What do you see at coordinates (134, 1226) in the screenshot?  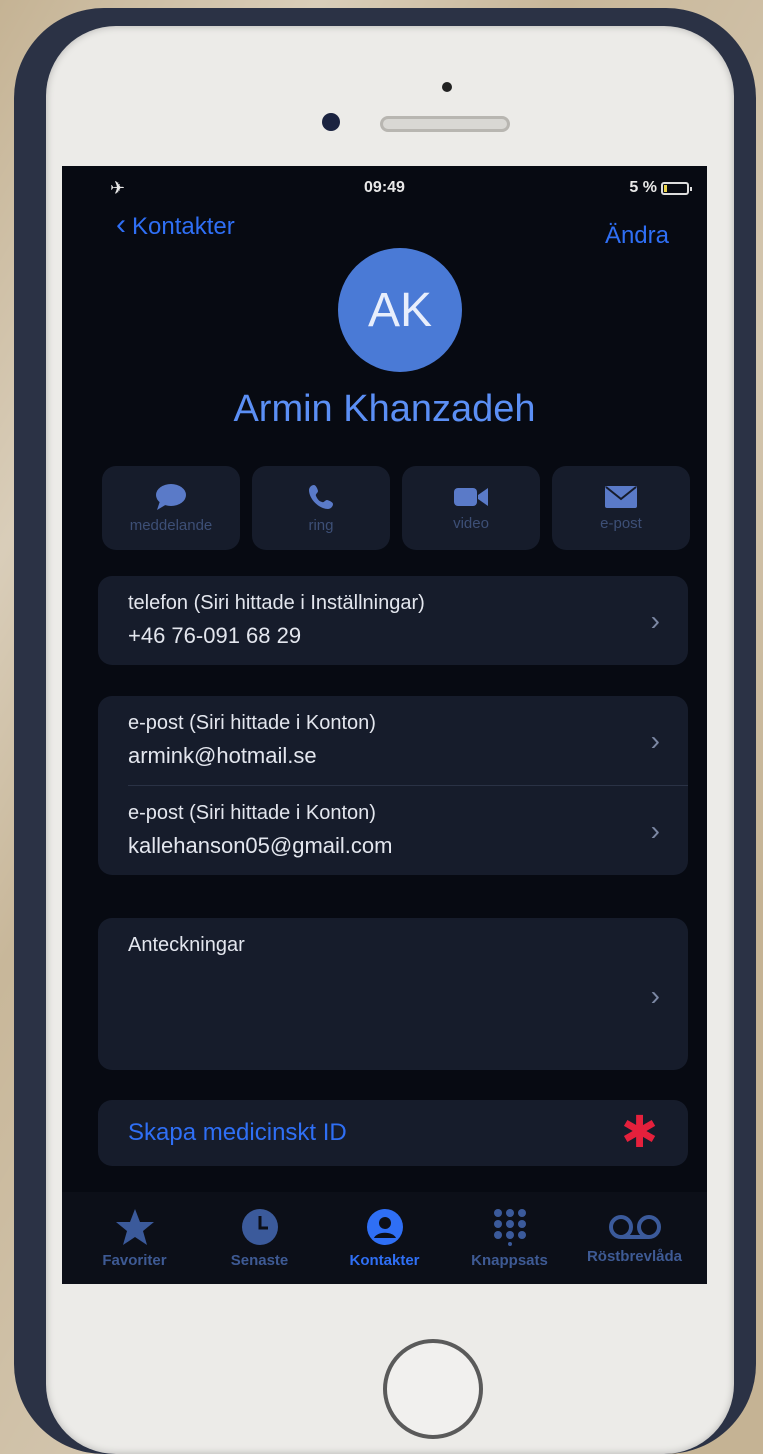 I see `star-icon` at bounding box center [134, 1226].